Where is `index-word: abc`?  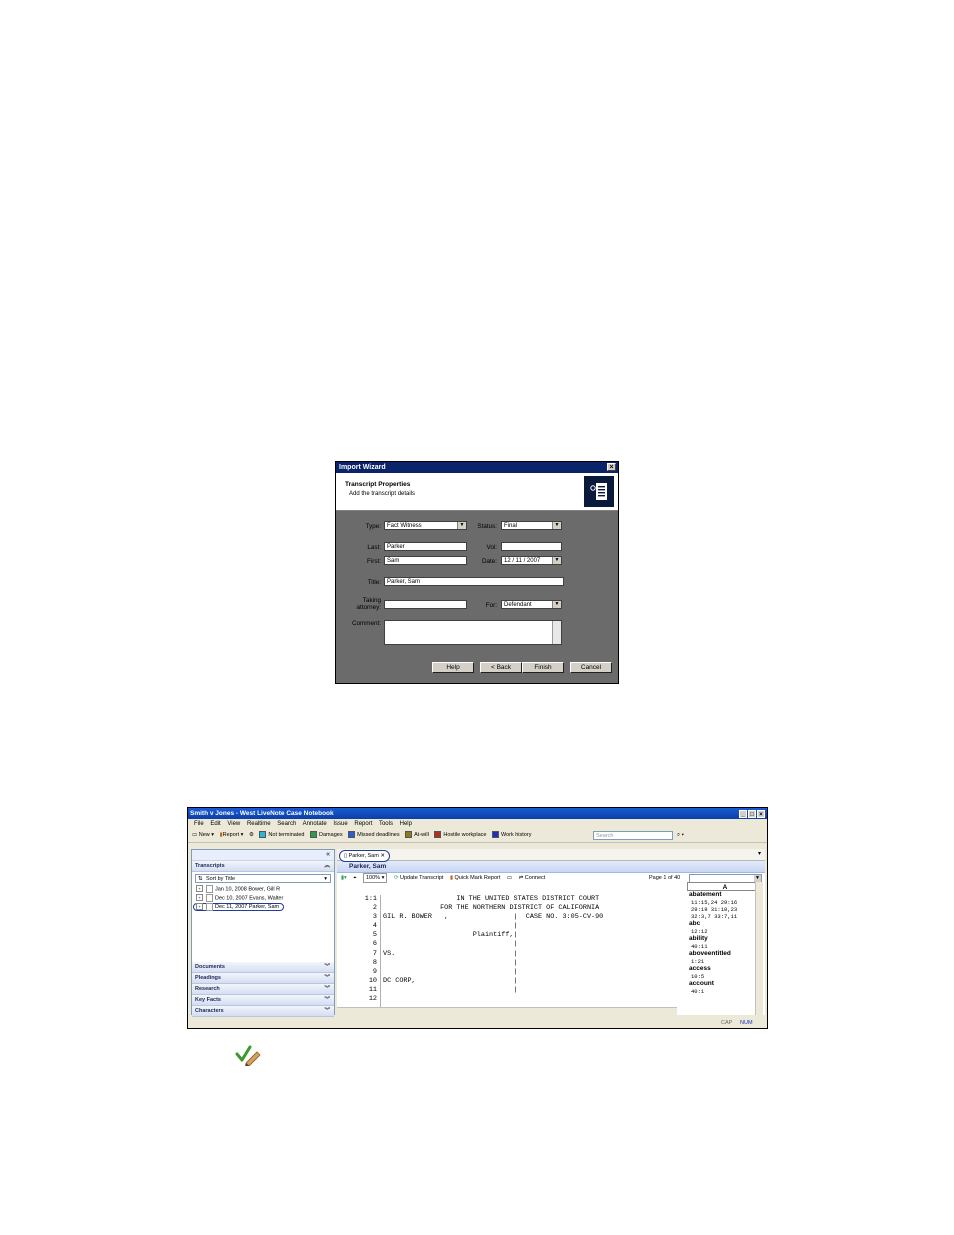 index-word: abc is located at coordinates (725, 924).